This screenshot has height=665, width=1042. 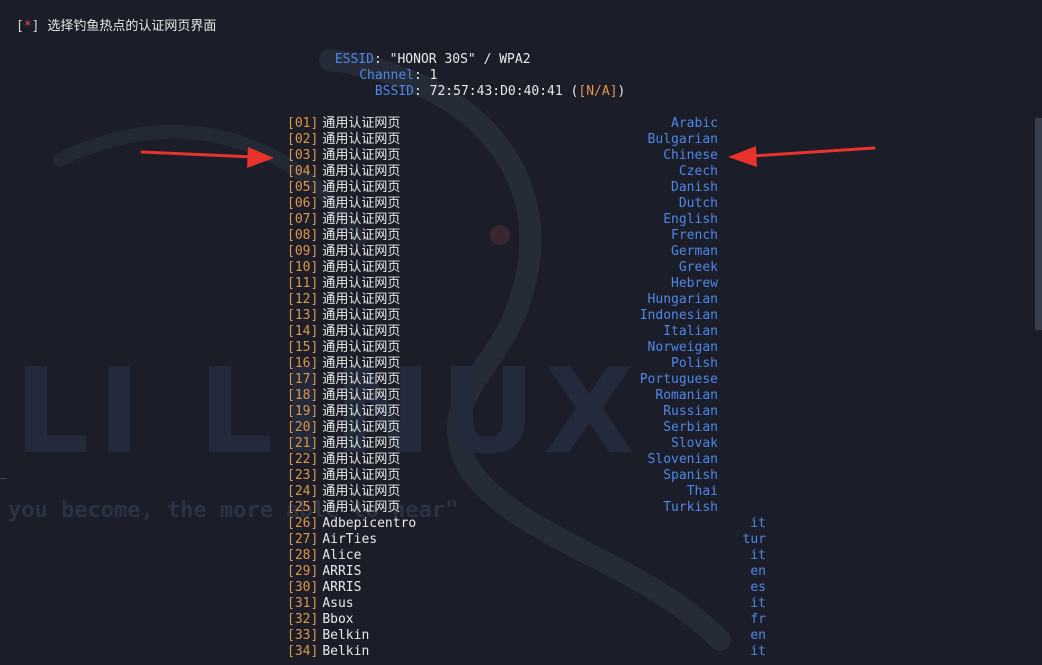 What do you see at coordinates (343, 476) in the screenshot?
I see `portal-option: [23] 通用认证网页` at bounding box center [343, 476].